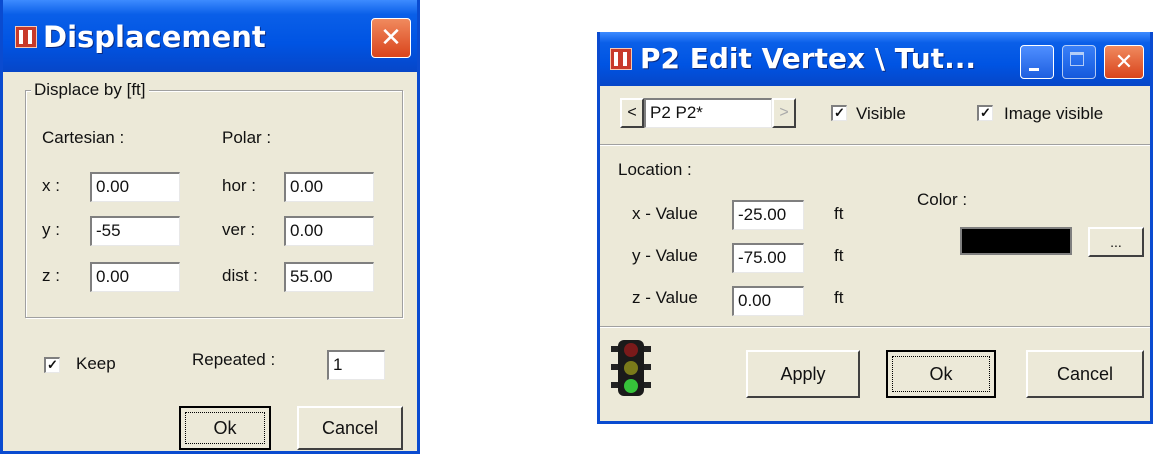  What do you see at coordinates (51, 229) in the screenshot?
I see `y-label: y :` at bounding box center [51, 229].